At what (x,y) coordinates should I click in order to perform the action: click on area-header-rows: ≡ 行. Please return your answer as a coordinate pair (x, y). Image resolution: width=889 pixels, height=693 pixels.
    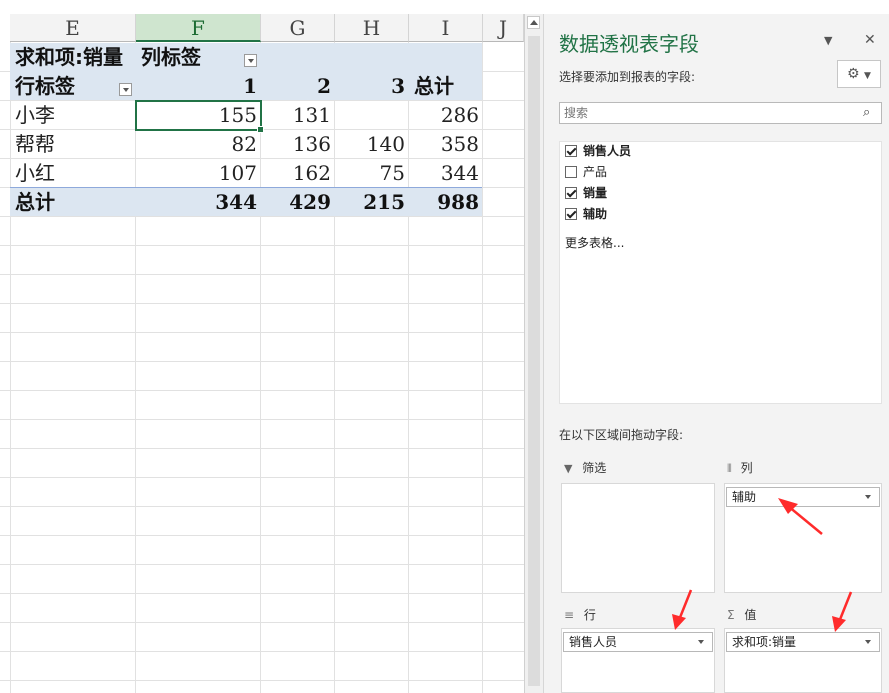
    Looking at the image, I should click on (580, 615).